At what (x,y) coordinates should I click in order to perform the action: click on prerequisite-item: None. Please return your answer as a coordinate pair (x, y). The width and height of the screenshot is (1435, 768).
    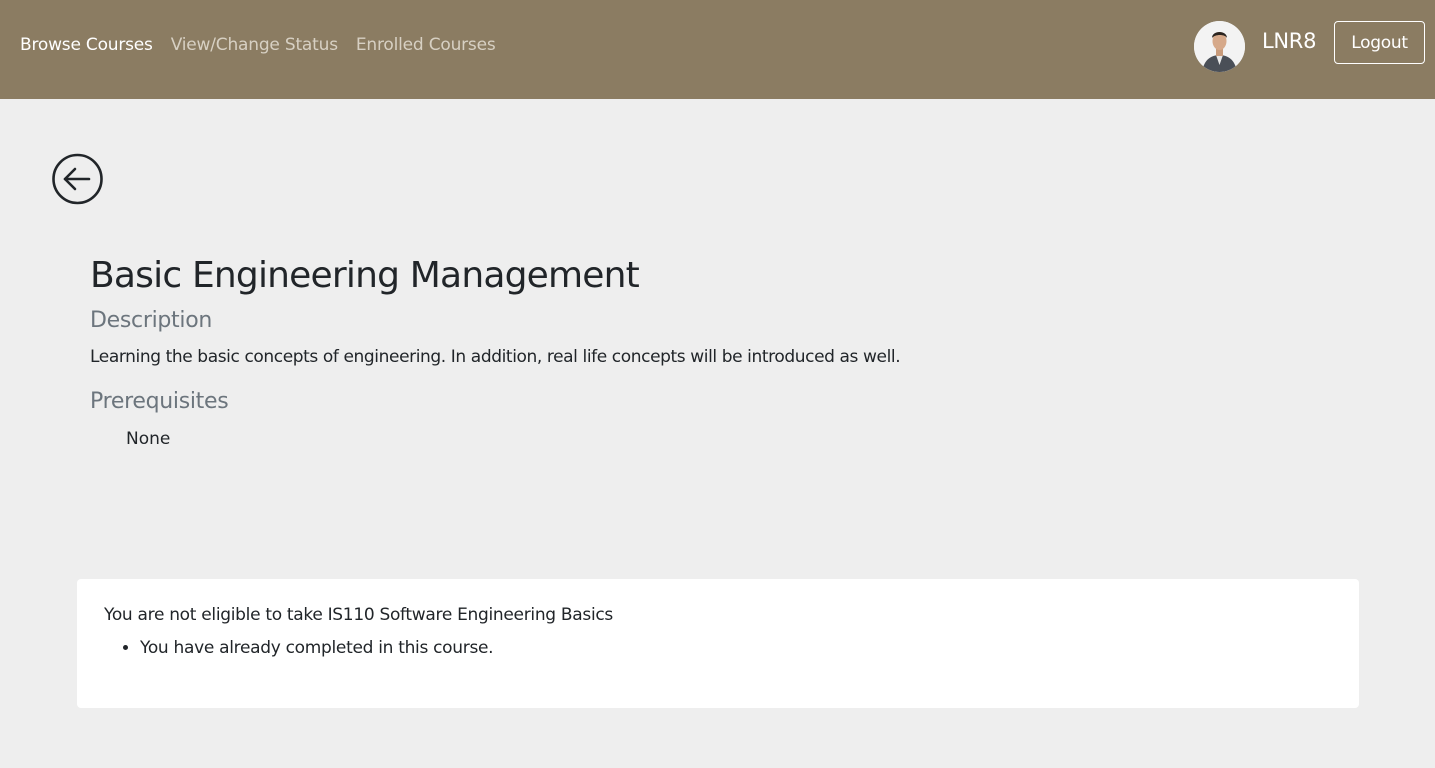
    Looking at the image, I should click on (148, 439).